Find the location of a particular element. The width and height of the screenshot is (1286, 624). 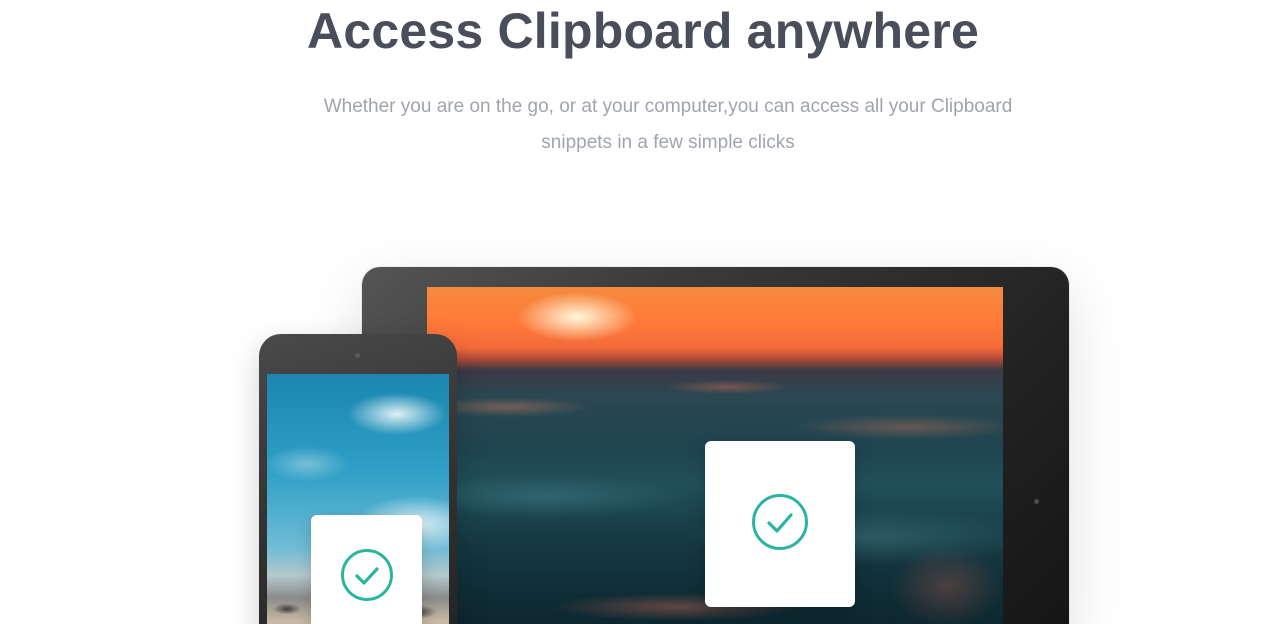

phone-screen-image is located at coordinates (358, 499).